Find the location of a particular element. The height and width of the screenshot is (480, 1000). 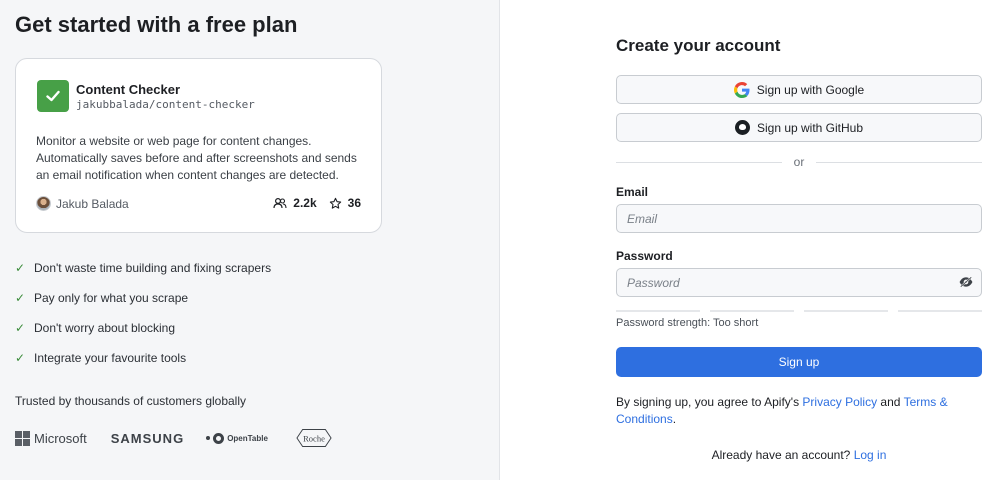

checkmark-icon is located at coordinates (53, 96).